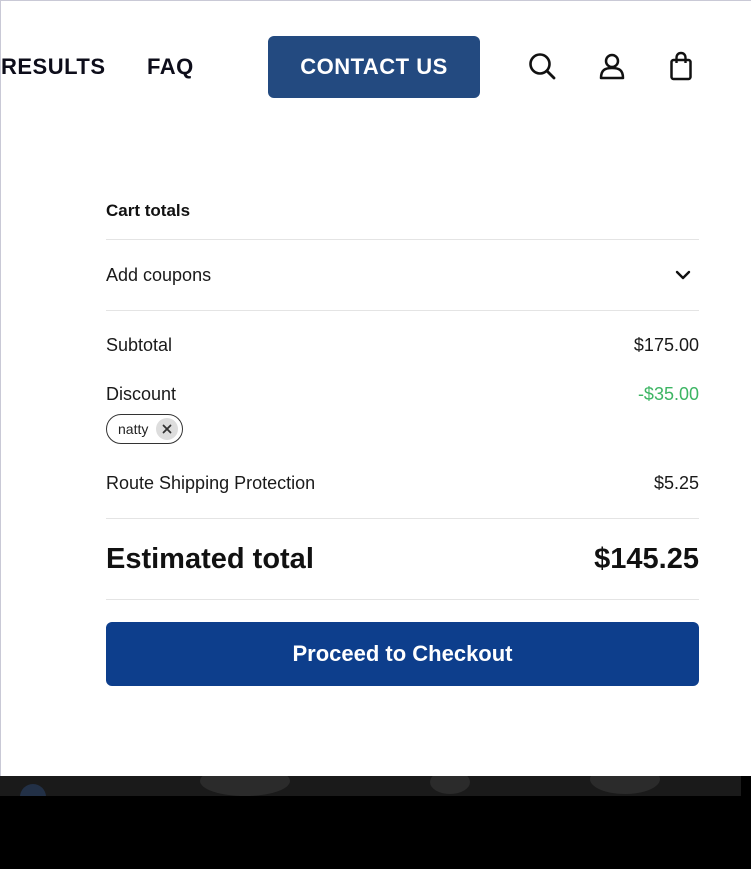 This screenshot has width=751, height=869. What do you see at coordinates (666, 345) in the screenshot?
I see `subtotal-value: $175.00` at bounding box center [666, 345].